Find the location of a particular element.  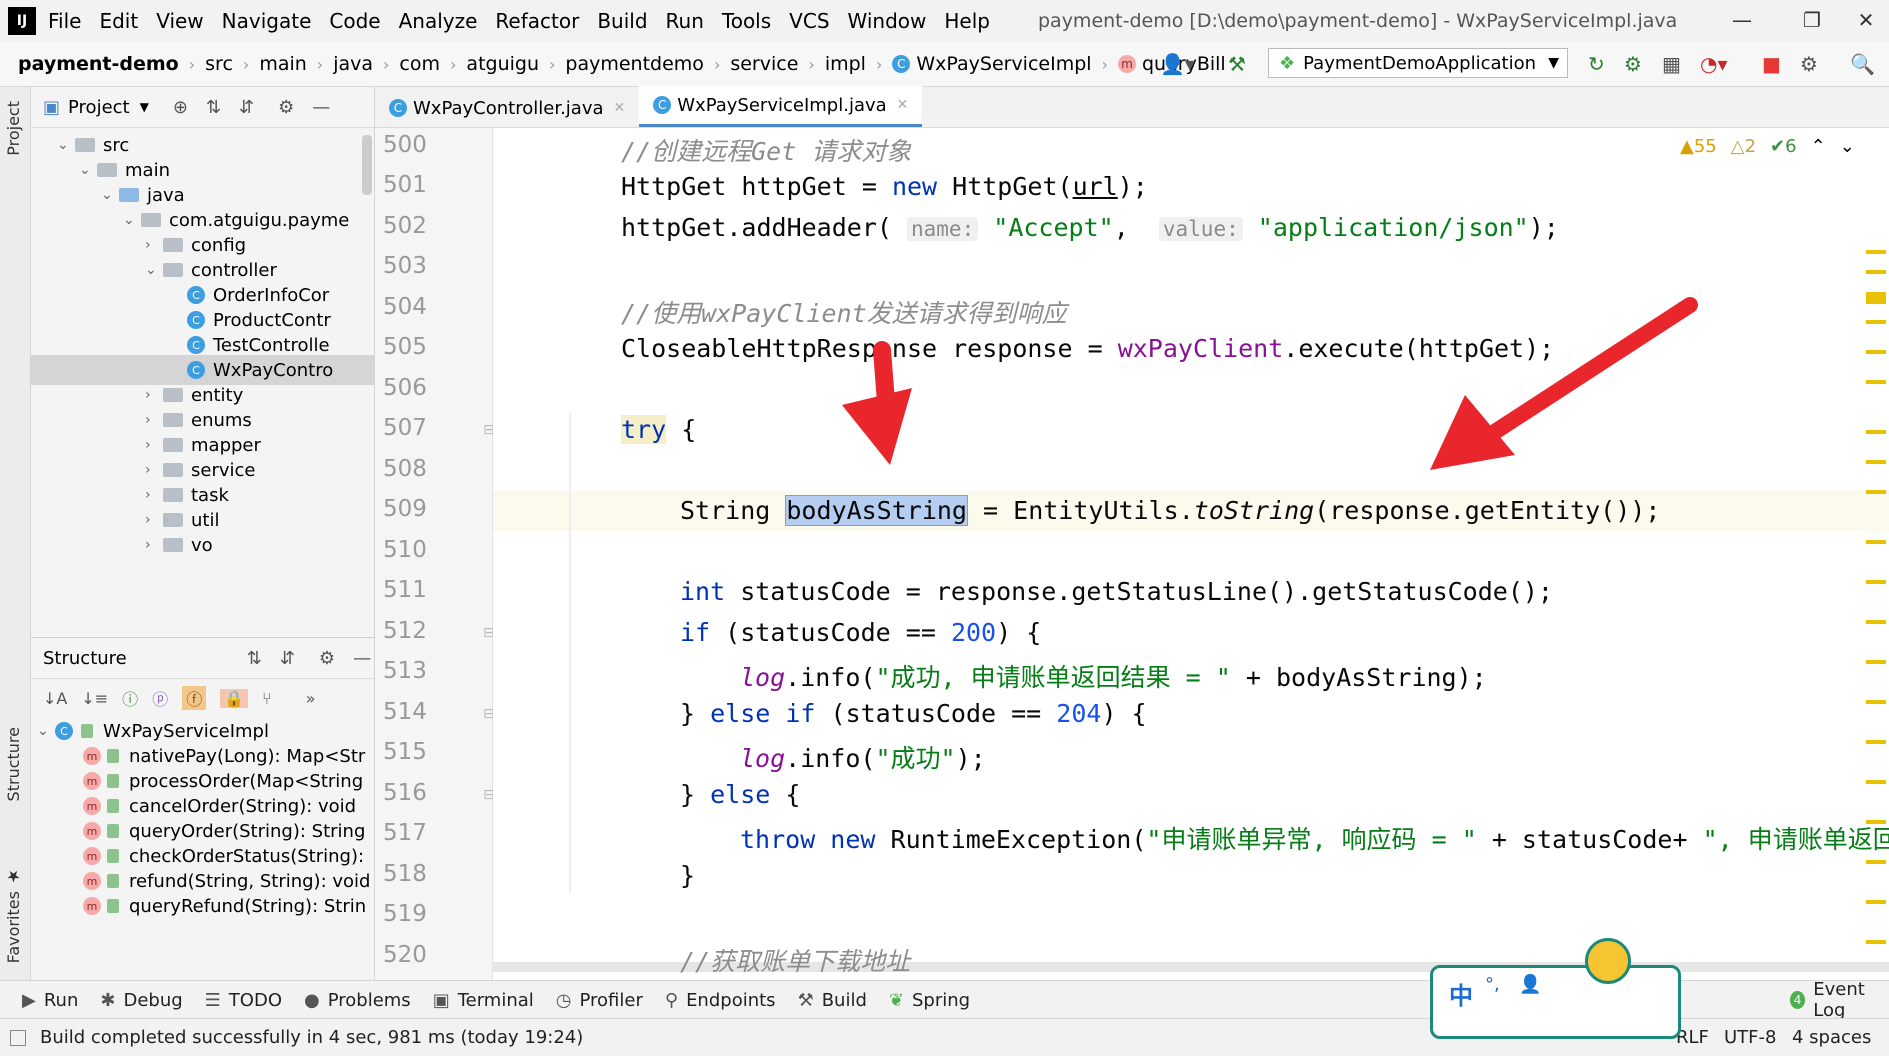

tool-terminal-label: Terminal is located at coordinates (495, 1000).